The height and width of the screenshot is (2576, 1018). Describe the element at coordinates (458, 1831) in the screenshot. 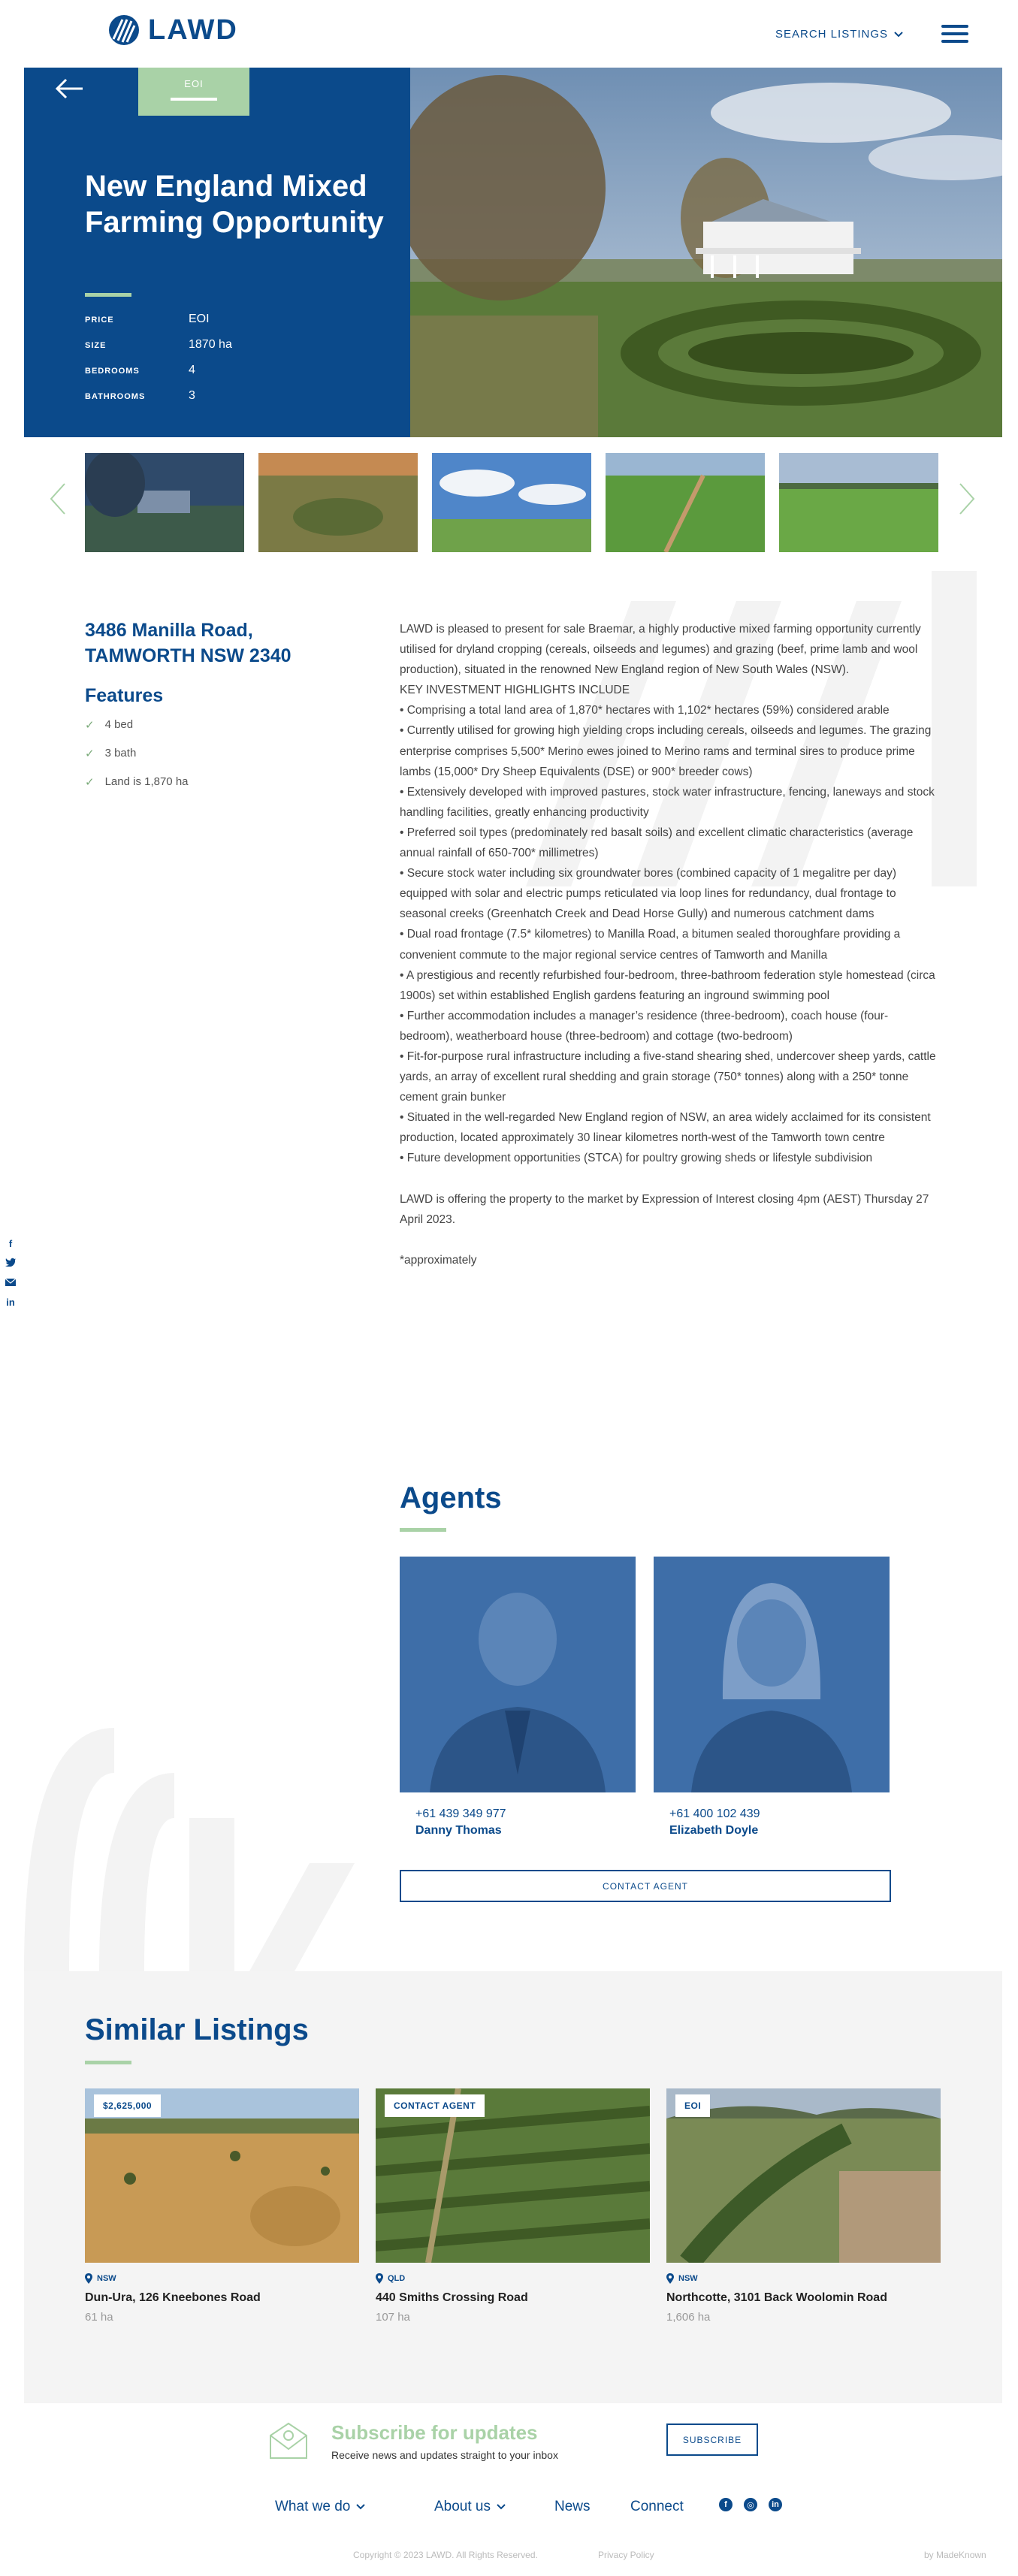

I see `agent-name: Danny Thomas` at that location.